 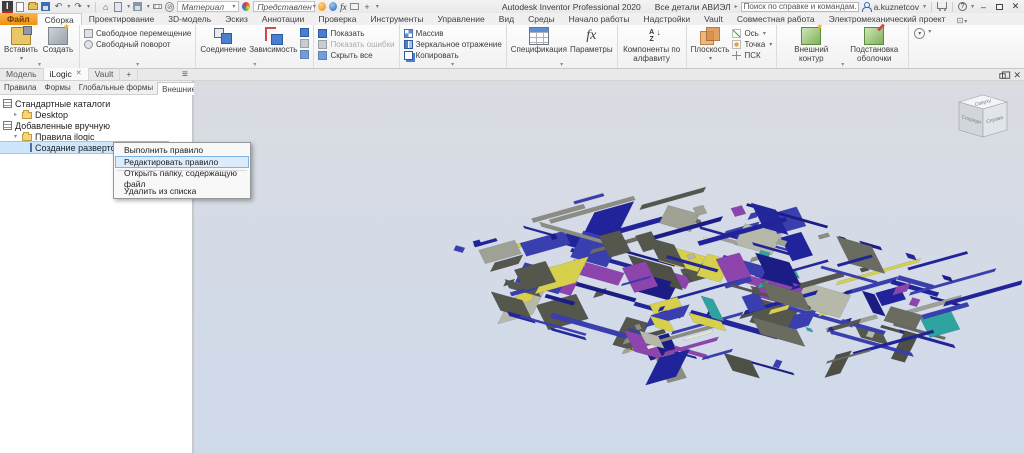 What do you see at coordinates (764, 33) in the screenshot?
I see `axis-dropdown-icon: ▾` at bounding box center [764, 33].